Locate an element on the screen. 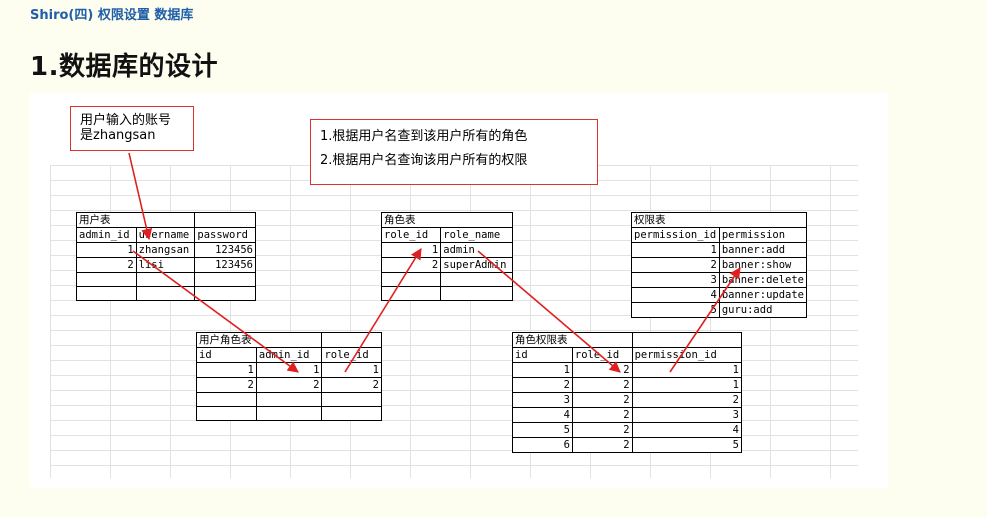 The image size is (987, 518). table-caption: 用户表 is located at coordinates (106, 220).